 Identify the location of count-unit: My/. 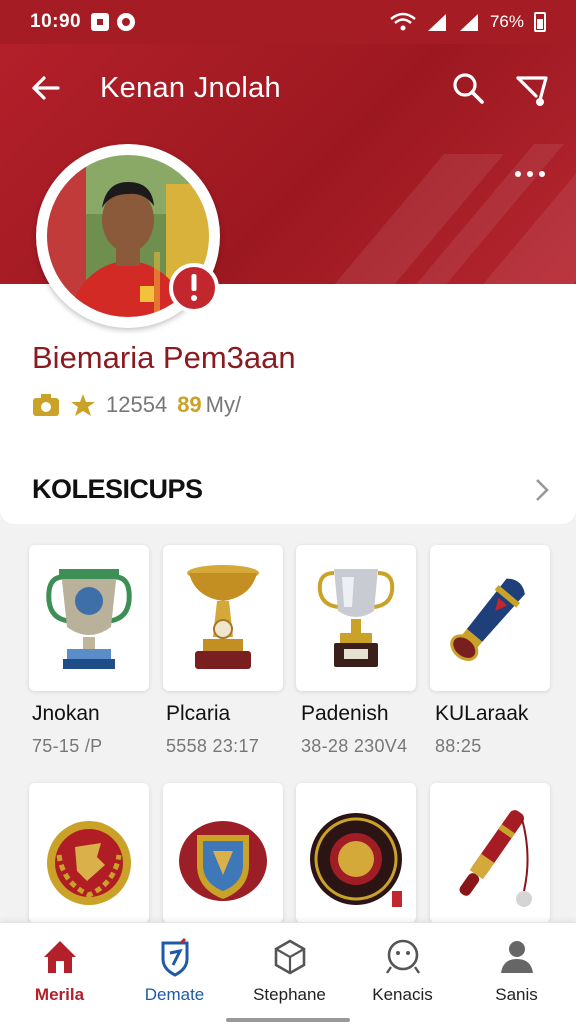
(223, 404).